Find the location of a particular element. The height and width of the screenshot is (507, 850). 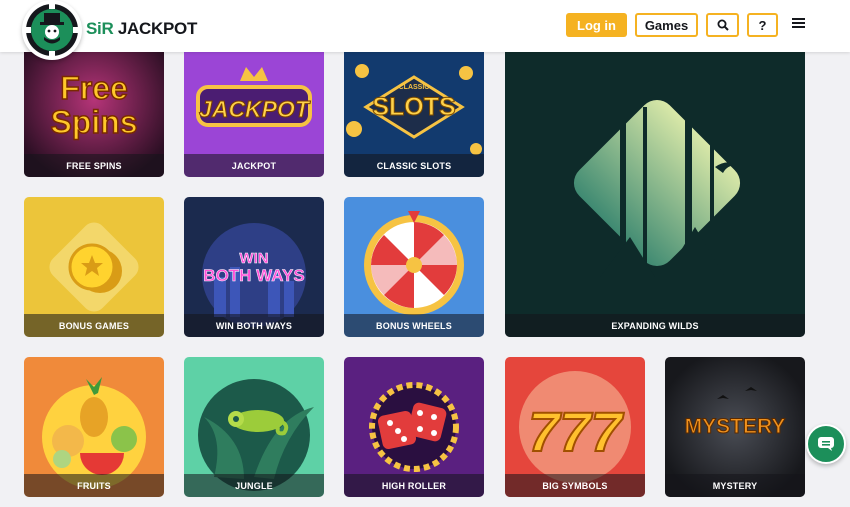

tile-caption: FRUITS is located at coordinates (94, 485).